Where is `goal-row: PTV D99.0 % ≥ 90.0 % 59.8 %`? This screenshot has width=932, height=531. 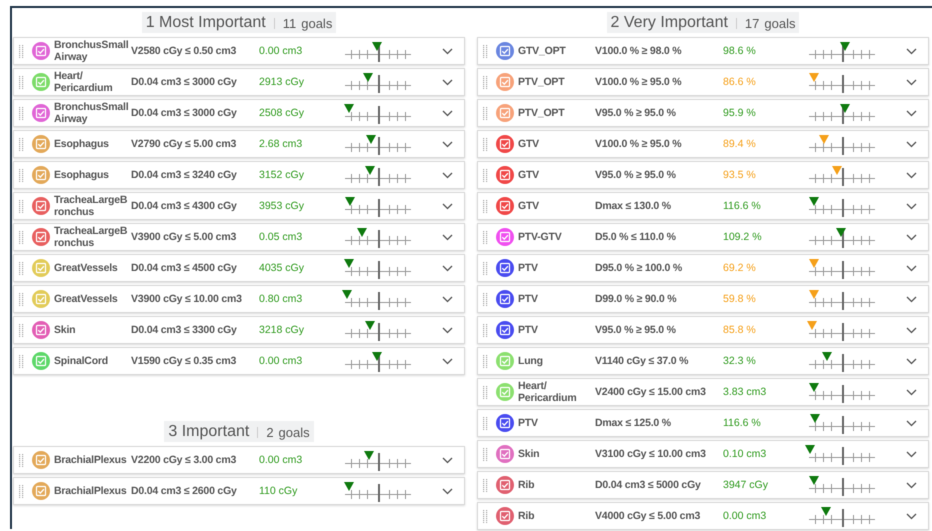 goal-row: PTV D99.0 % ≥ 90.0 % 59.8 % is located at coordinates (703, 299).